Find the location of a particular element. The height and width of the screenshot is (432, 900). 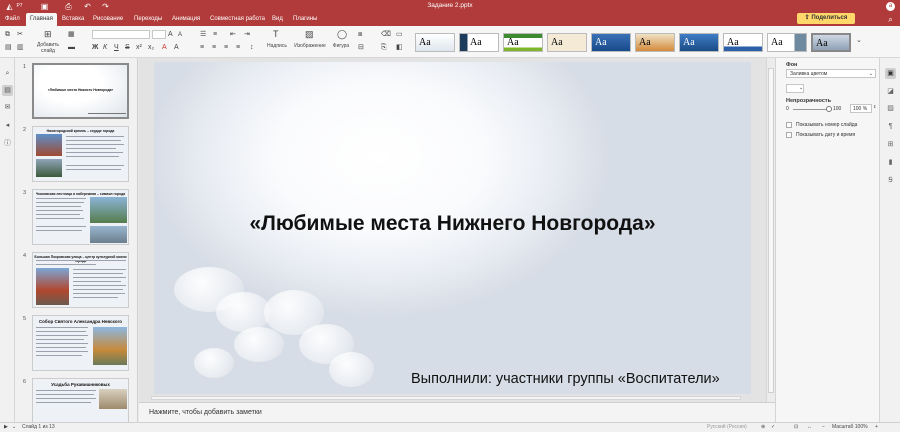

theme-4: Aa is located at coordinates (567, 42).